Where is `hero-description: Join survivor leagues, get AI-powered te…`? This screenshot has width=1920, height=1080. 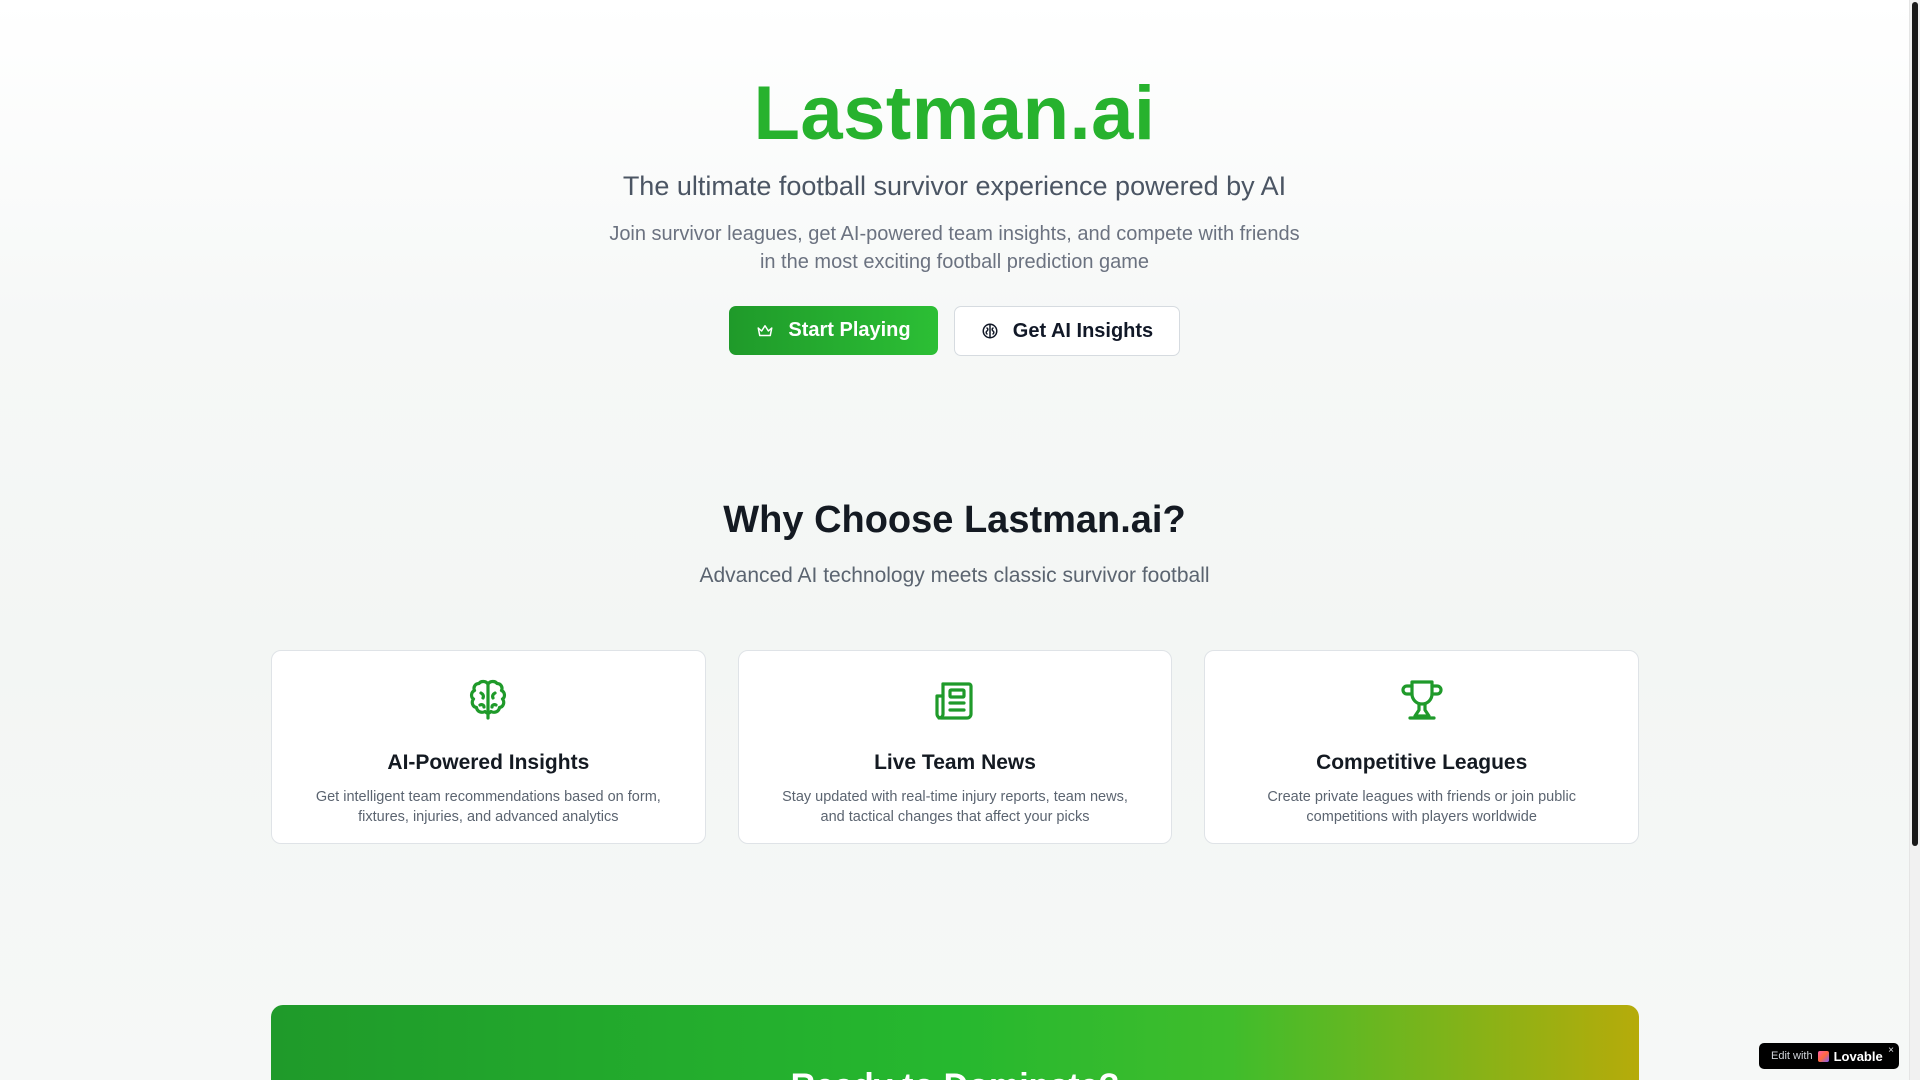
hero-description: Join survivor leagues, get AI-powered te… is located at coordinates (954, 248).